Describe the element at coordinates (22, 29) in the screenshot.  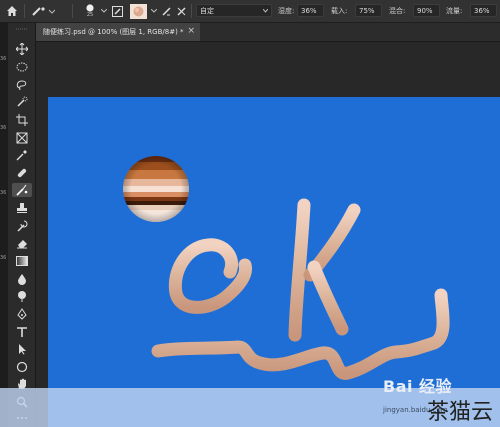
I see `panel-collapse-handle` at that location.